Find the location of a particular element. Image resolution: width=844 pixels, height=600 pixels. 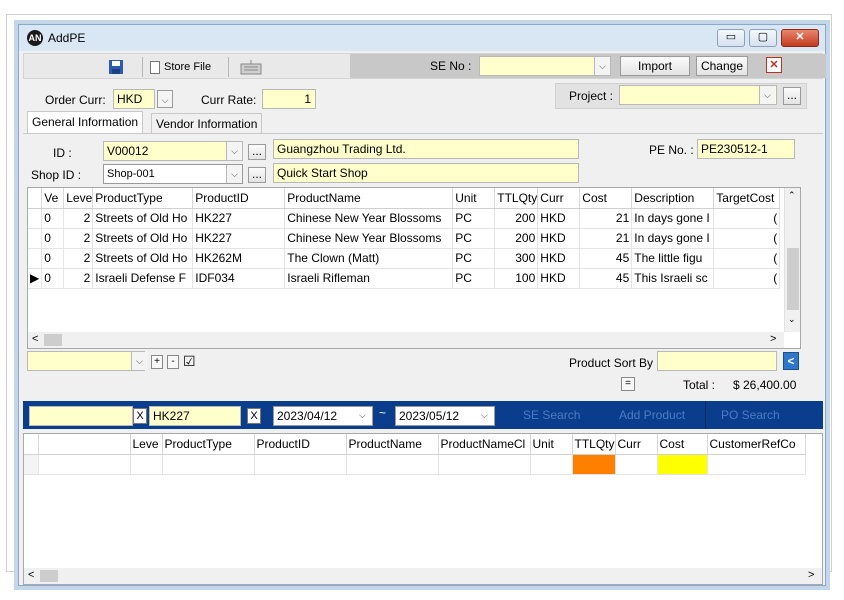

col-header: Description is located at coordinates (673, 198).